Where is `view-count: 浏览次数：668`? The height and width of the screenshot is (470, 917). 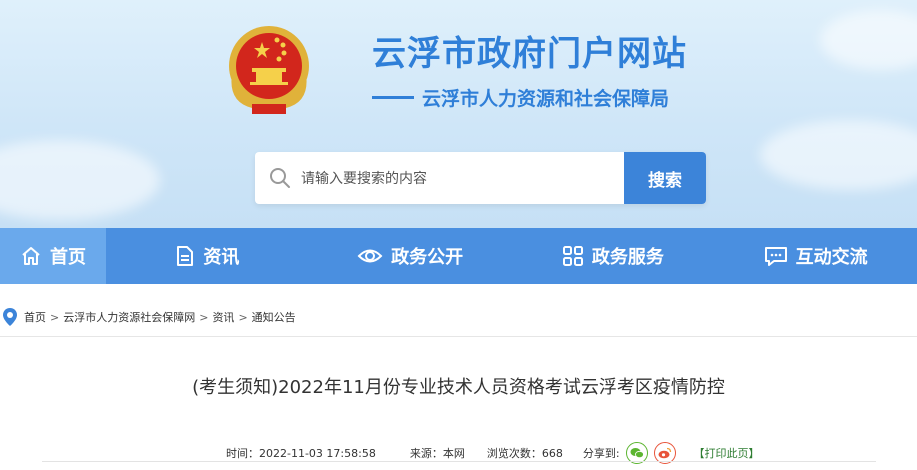
view-count: 浏览次数：668 is located at coordinates (524, 453).